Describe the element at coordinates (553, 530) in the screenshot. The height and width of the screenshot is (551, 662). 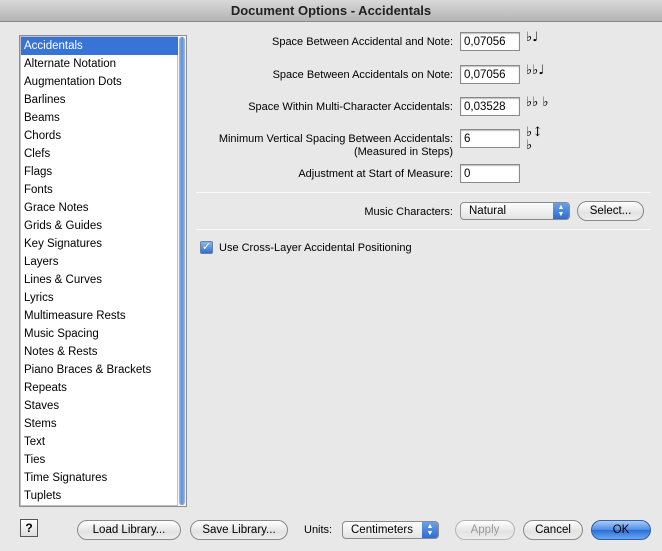
I see `cancel-button: Cancel` at that location.